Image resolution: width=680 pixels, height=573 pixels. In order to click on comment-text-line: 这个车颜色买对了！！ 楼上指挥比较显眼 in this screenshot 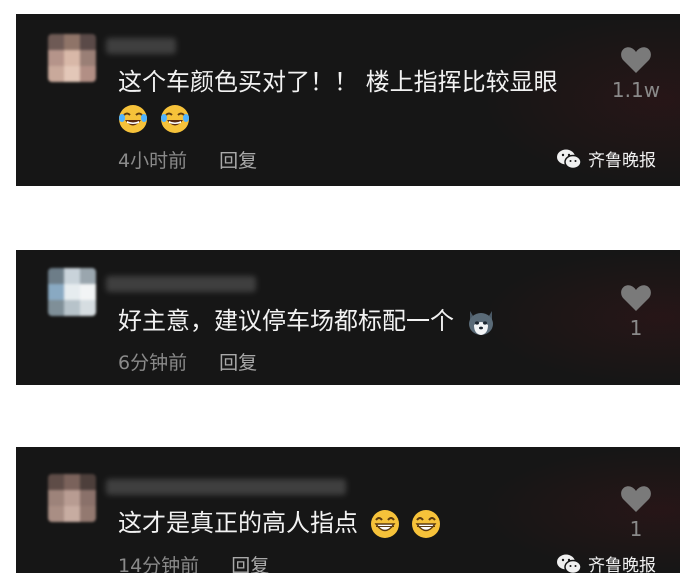, I will do `click(338, 82)`.